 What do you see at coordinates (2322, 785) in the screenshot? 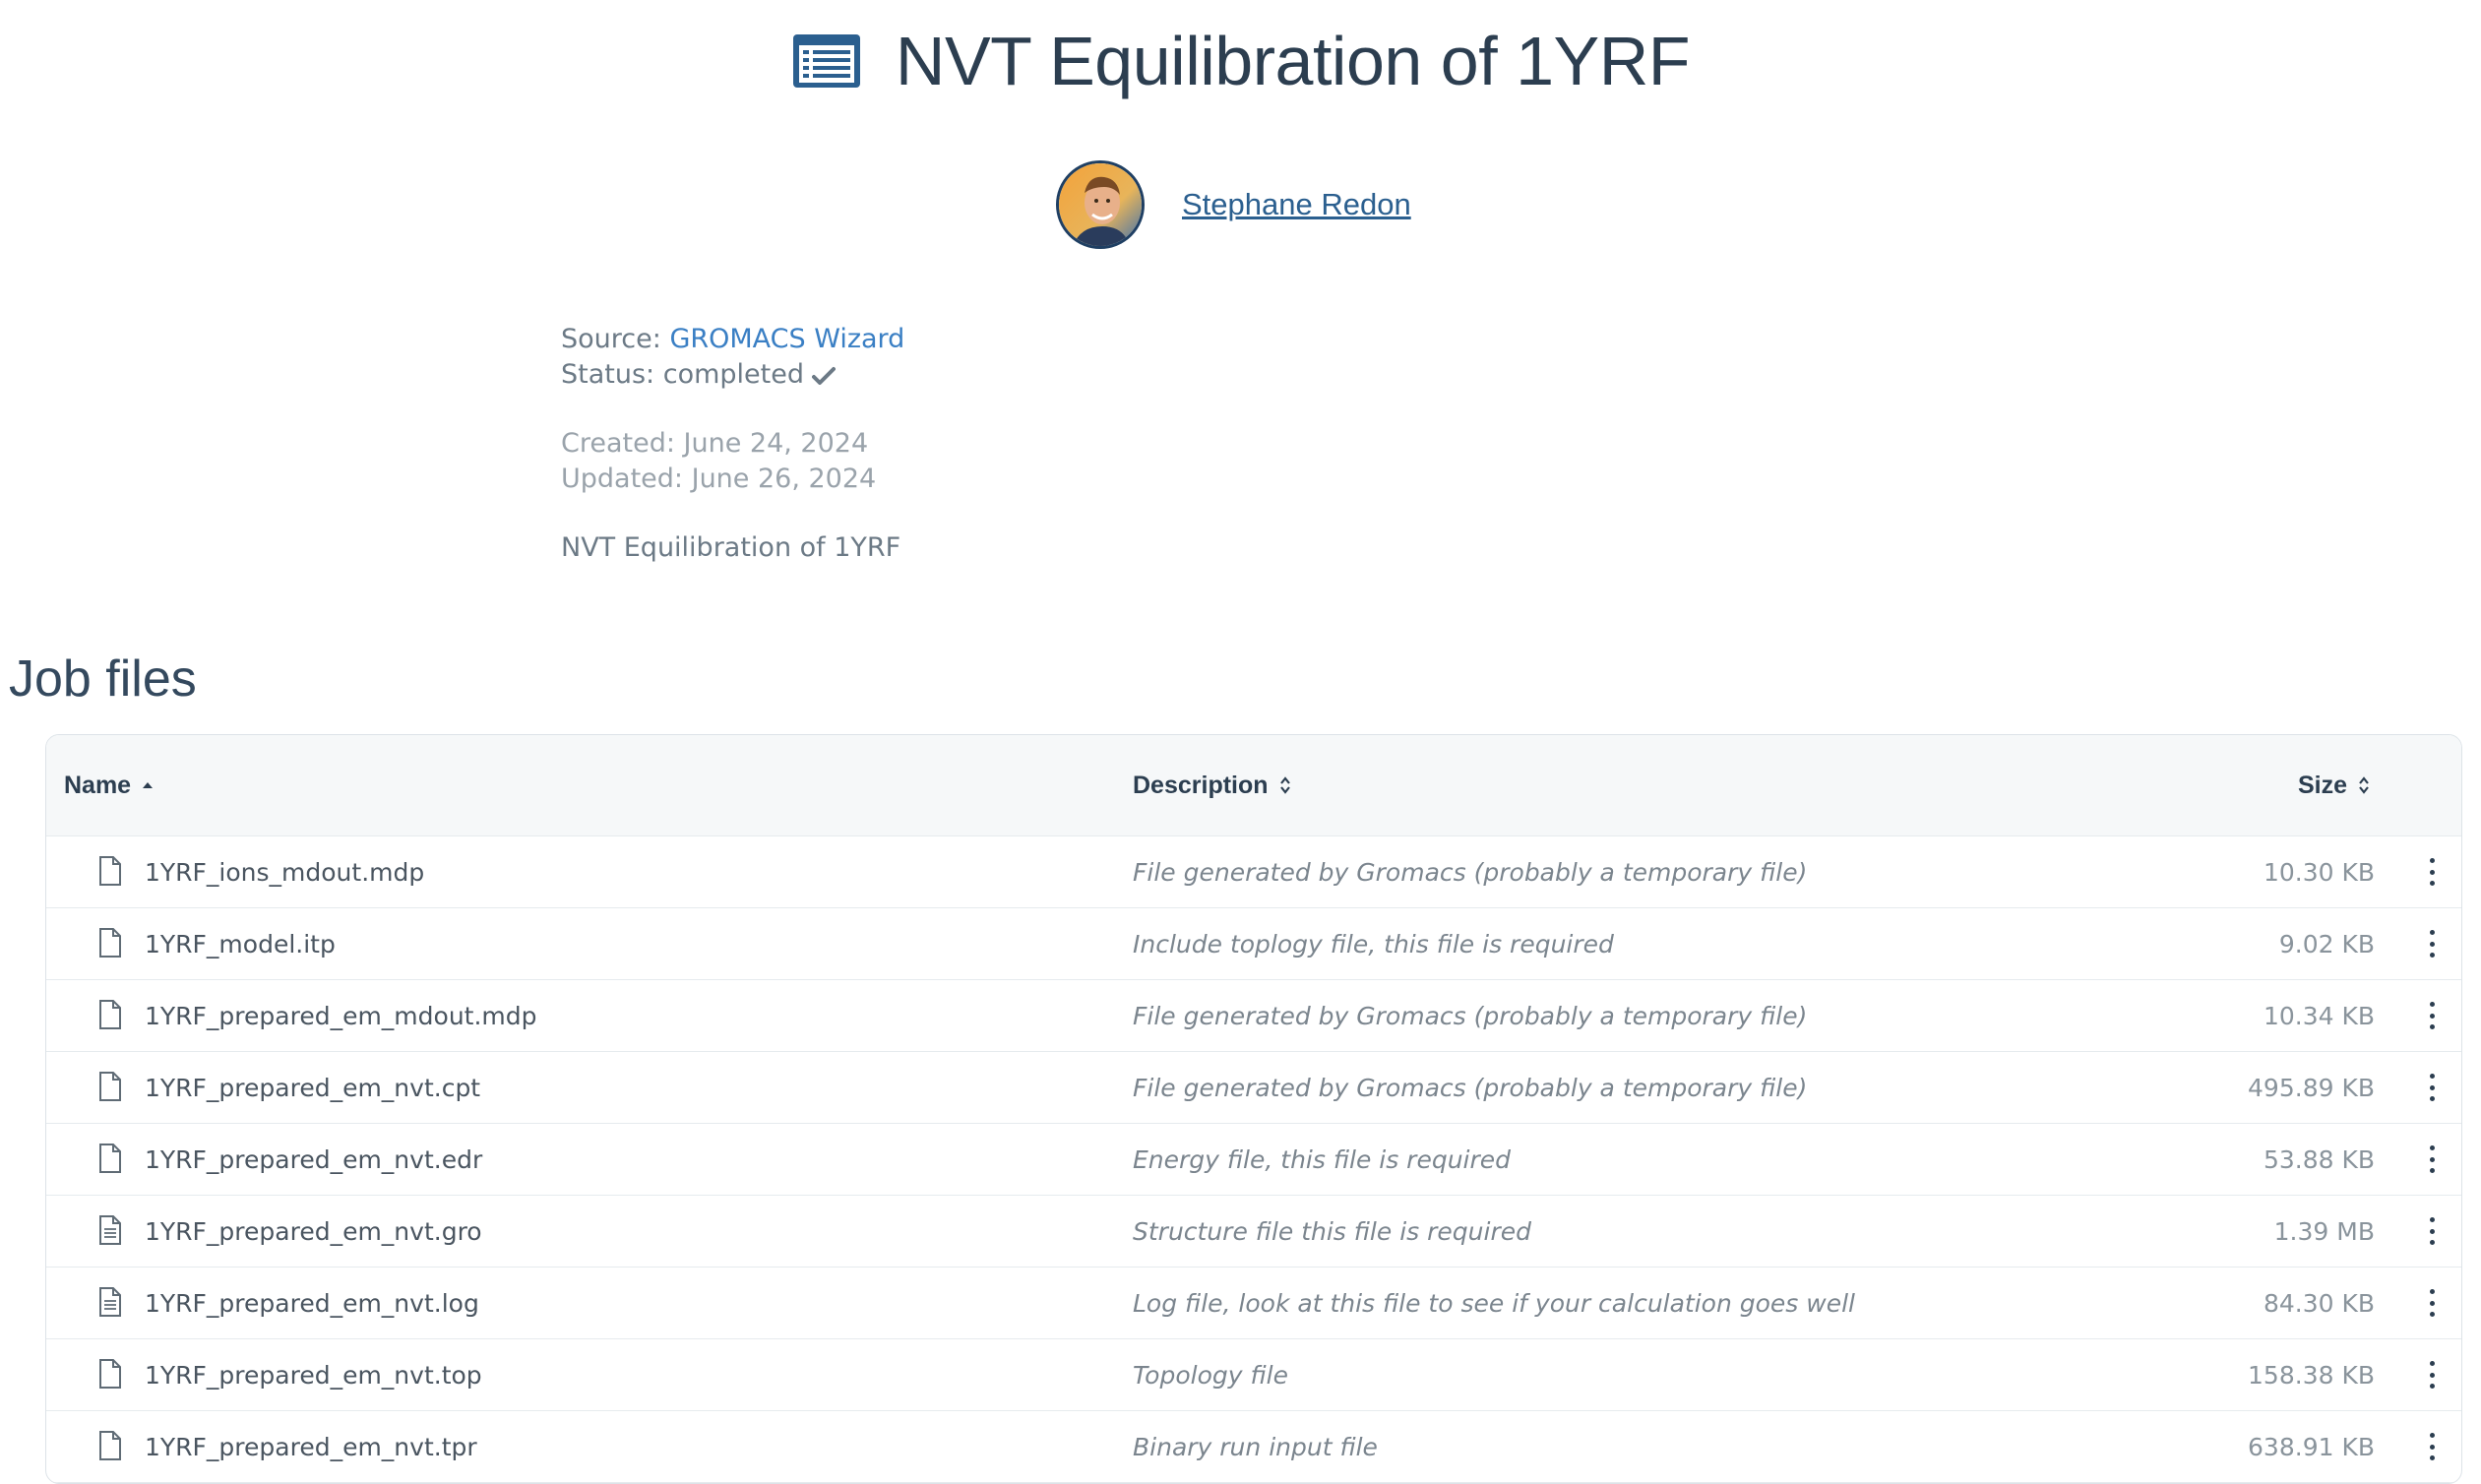
I see `column-size-label: Size` at bounding box center [2322, 785].